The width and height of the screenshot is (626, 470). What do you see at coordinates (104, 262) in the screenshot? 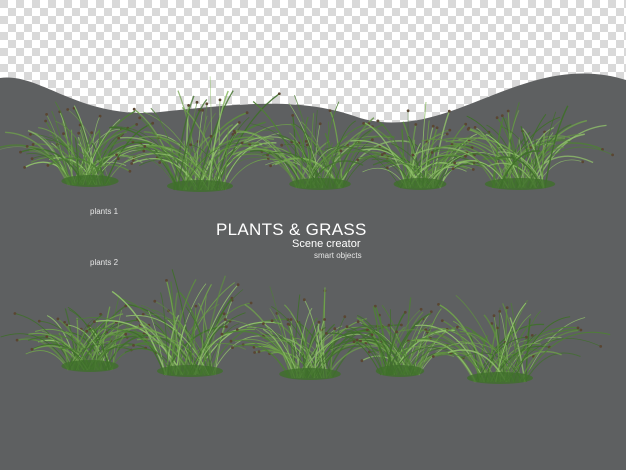
I see `row-label-plants-2: plants 2` at bounding box center [104, 262].